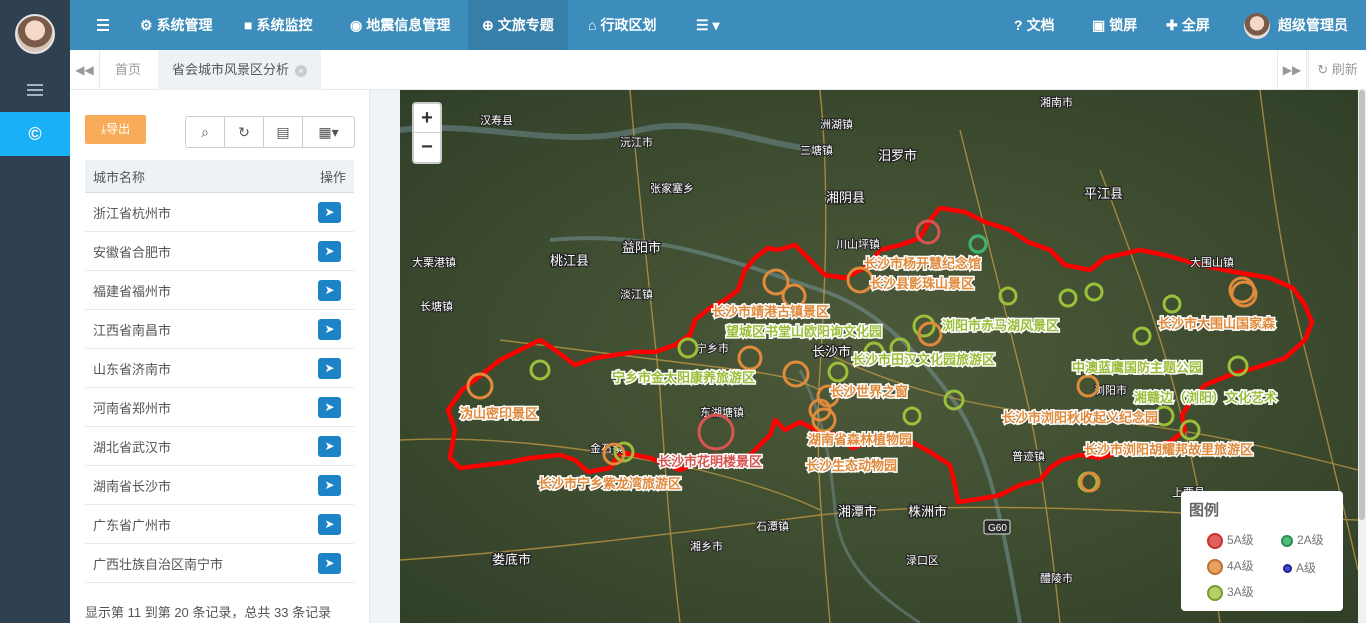 This screenshot has height=623, width=1366. What do you see at coordinates (1034, 25) in the screenshot?
I see `nav-item-docs: ? 文档` at bounding box center [1034, 25].